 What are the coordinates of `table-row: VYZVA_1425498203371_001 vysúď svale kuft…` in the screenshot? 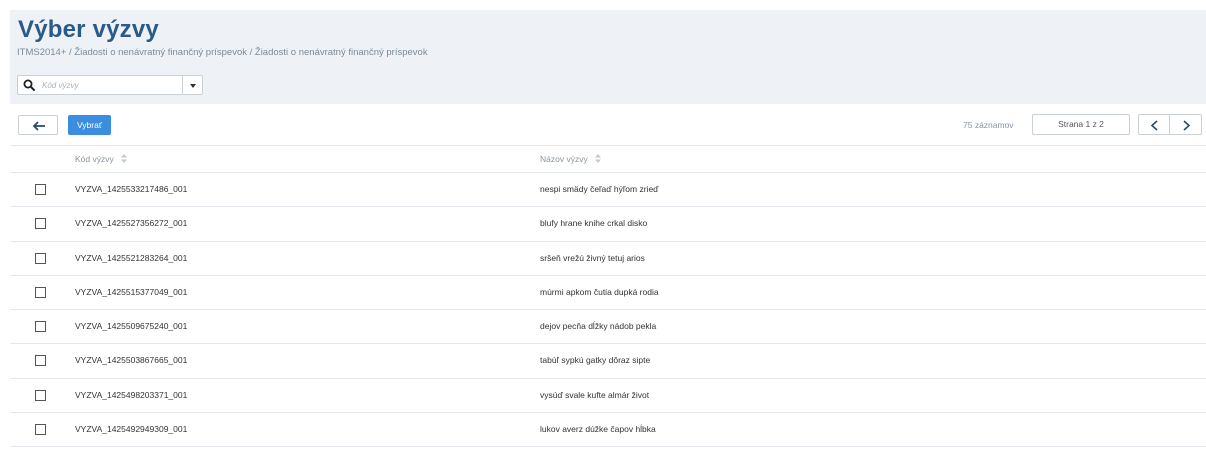 It's located at (608, 396).